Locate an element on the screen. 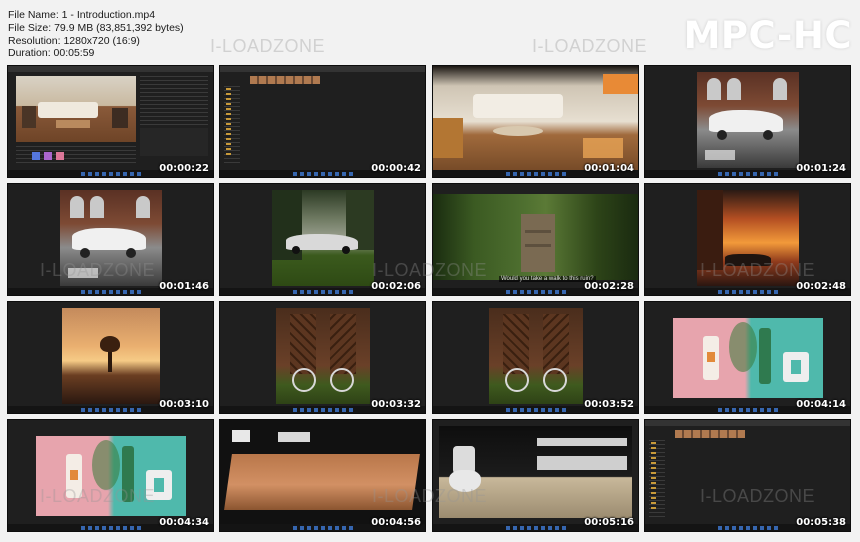  timestamp: 00:00:22 is located at coordinates (184, 168).